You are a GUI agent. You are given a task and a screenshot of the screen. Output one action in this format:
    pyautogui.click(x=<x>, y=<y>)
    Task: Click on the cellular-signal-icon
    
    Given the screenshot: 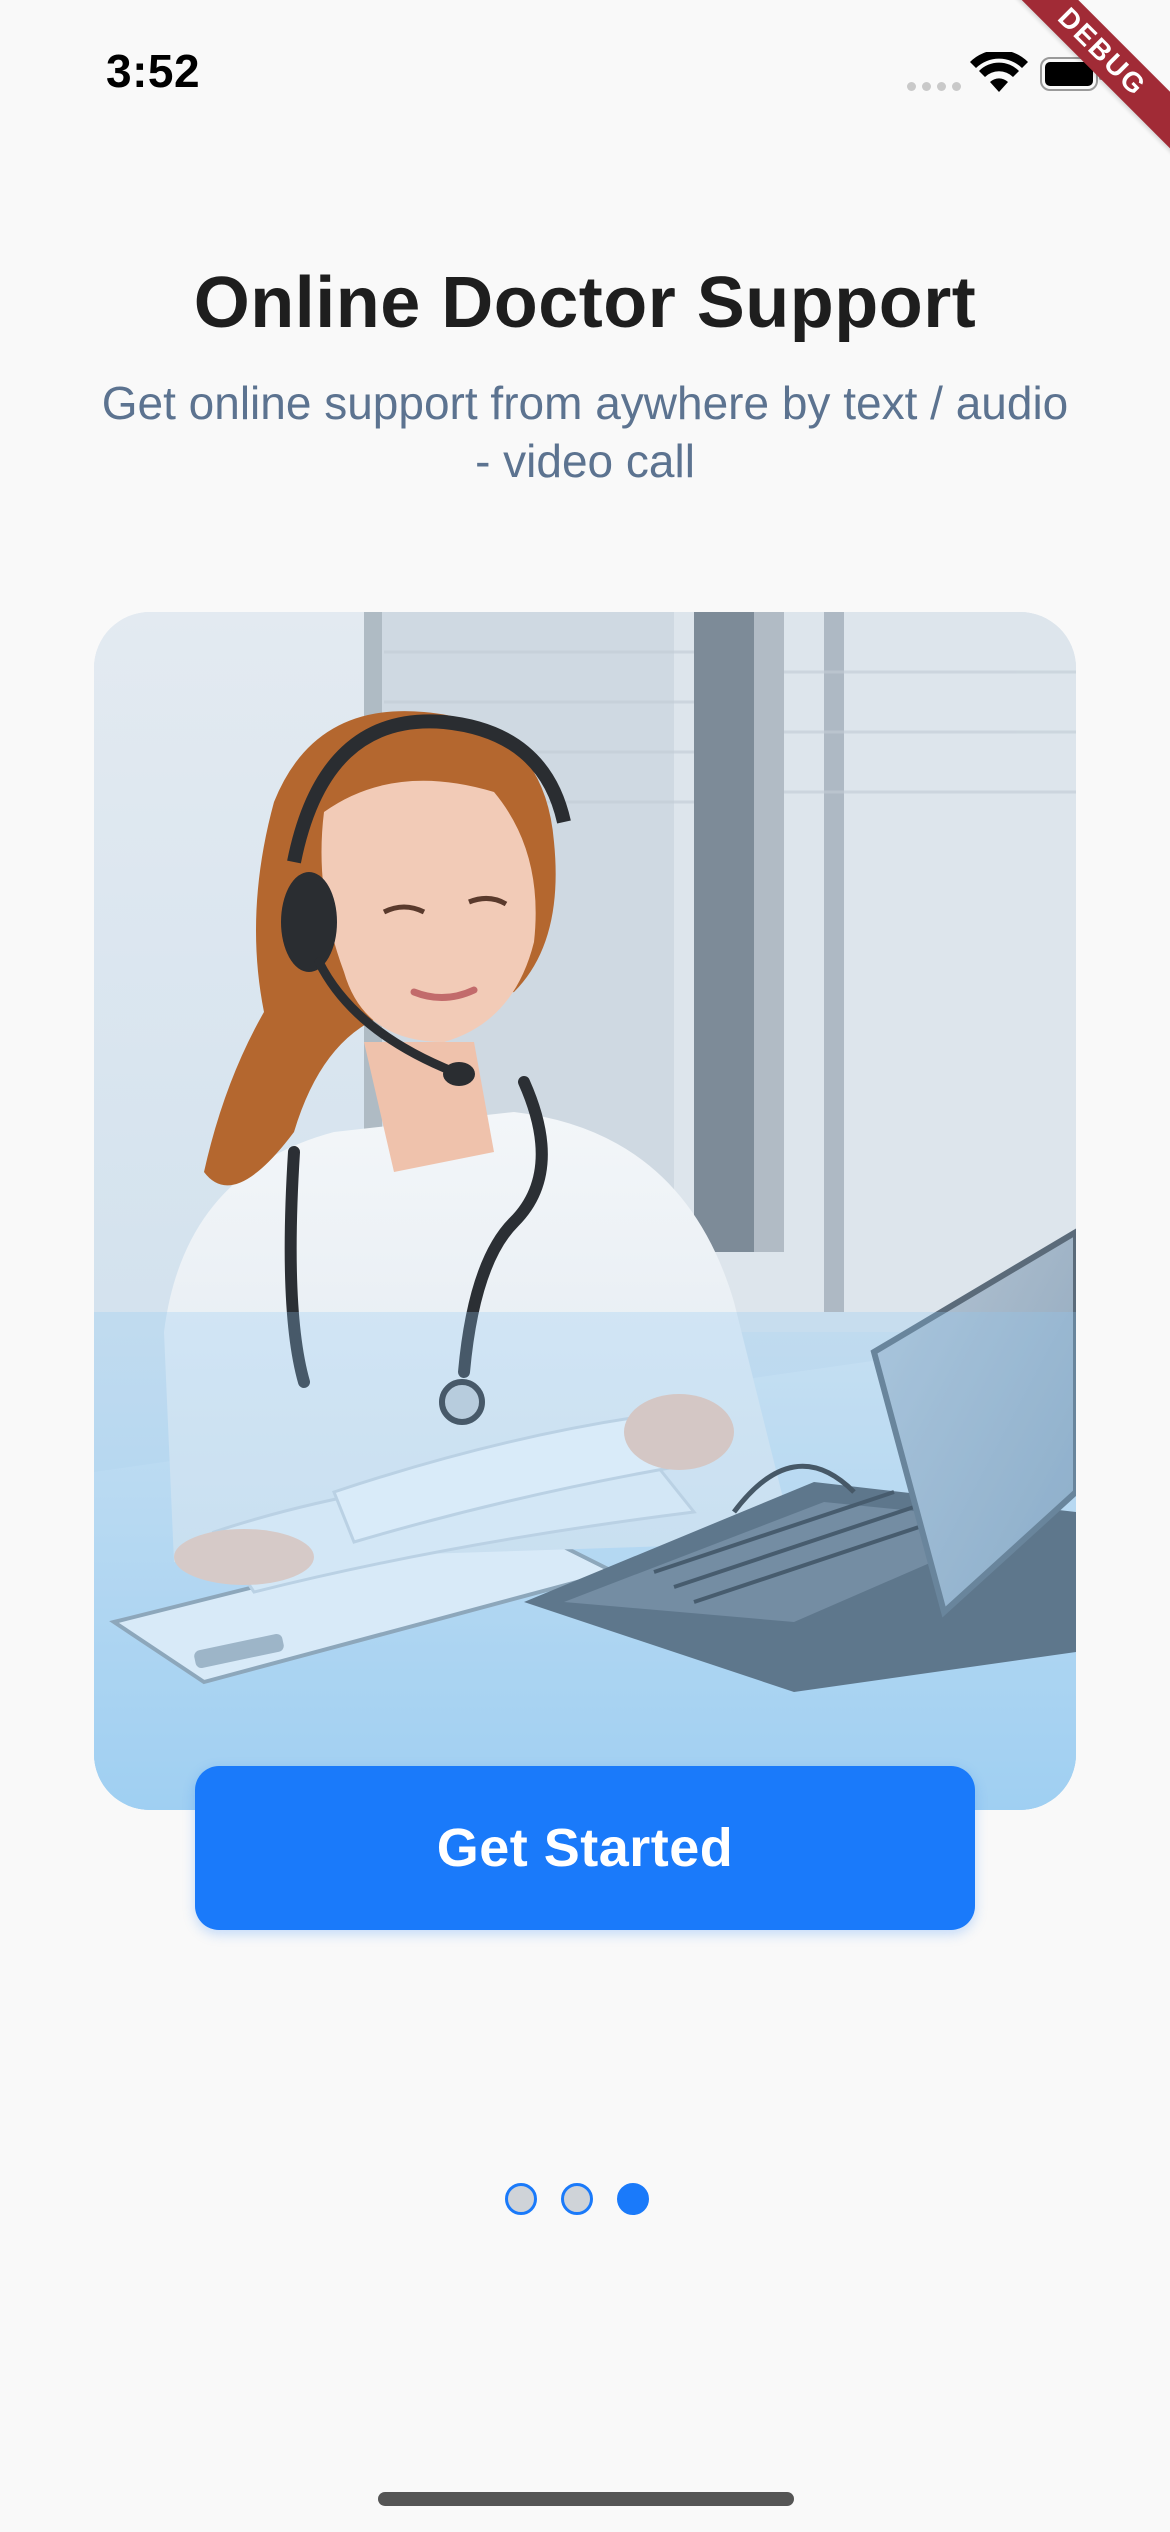 What is the action you would take?
    pyautogui.click(x=934, y=86)
    